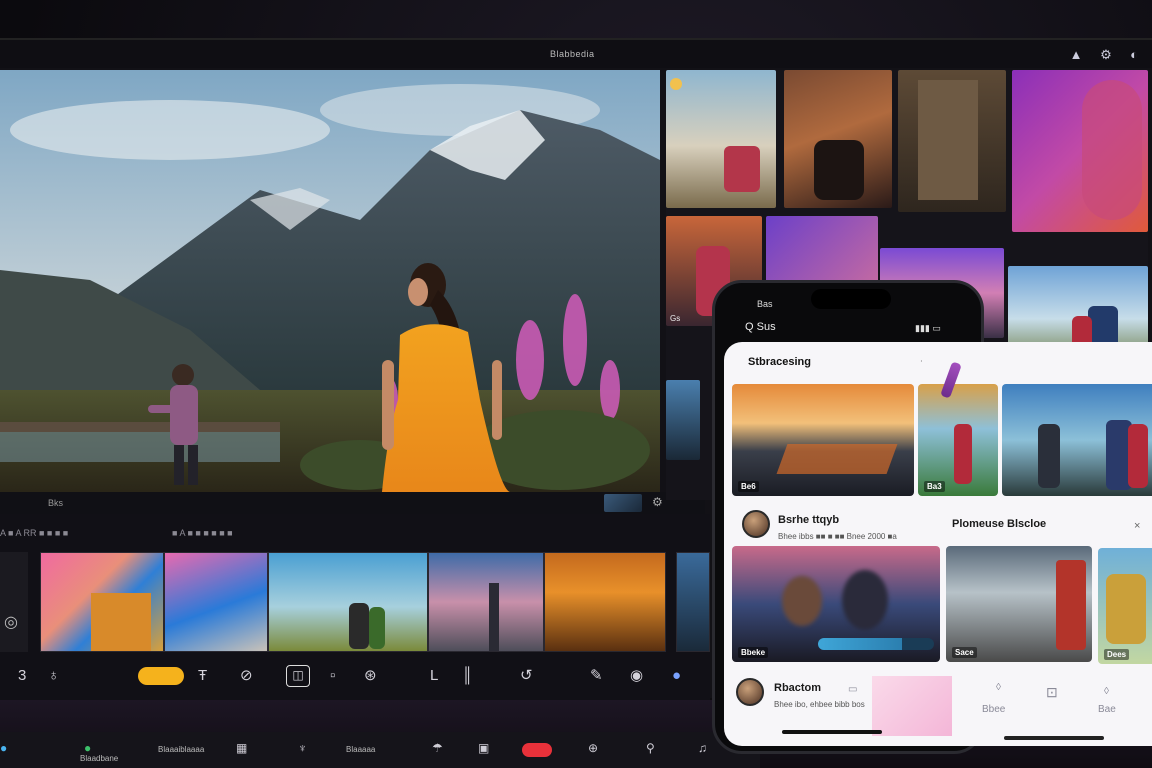 The height and width of the screenshot is (768, 1152). I want to click on close-icon: ×, so click(1137, 526).